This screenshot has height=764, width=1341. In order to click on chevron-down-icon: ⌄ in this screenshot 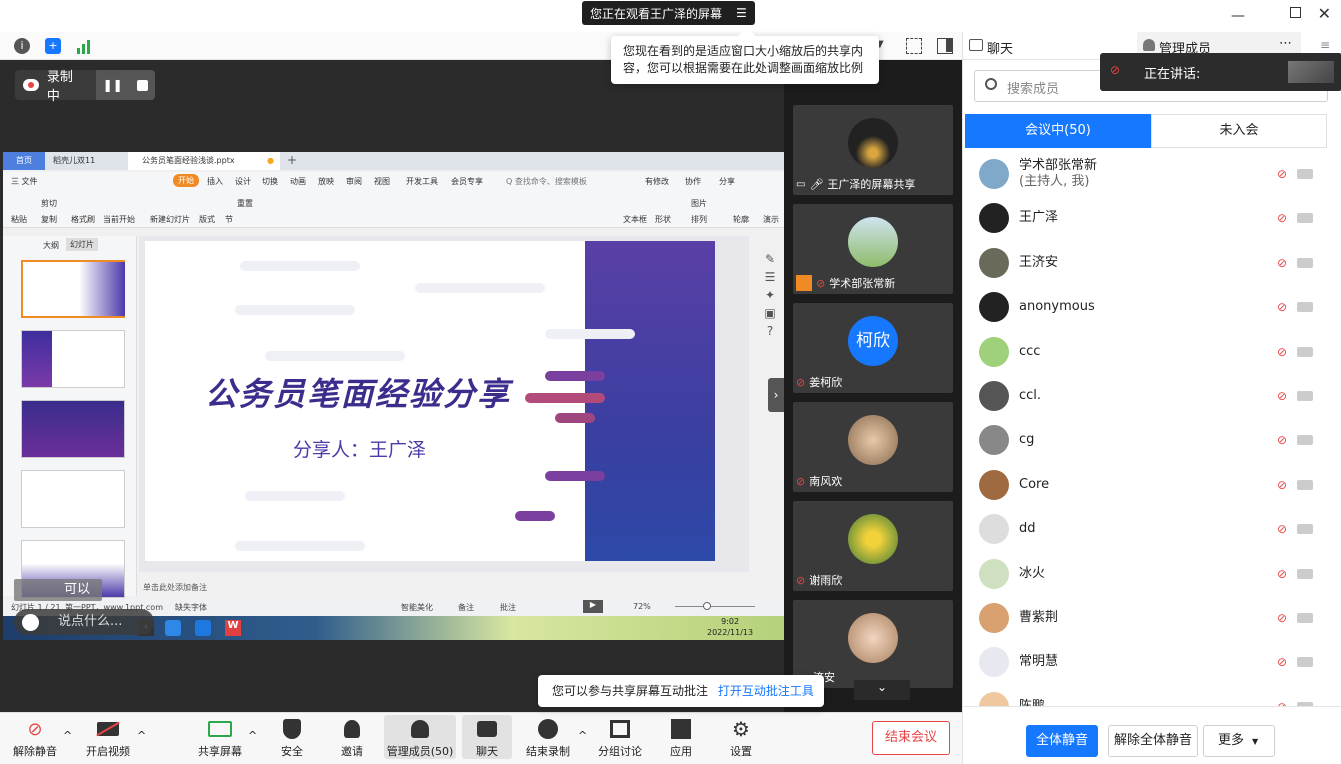, I will do `click(882, 690)`.